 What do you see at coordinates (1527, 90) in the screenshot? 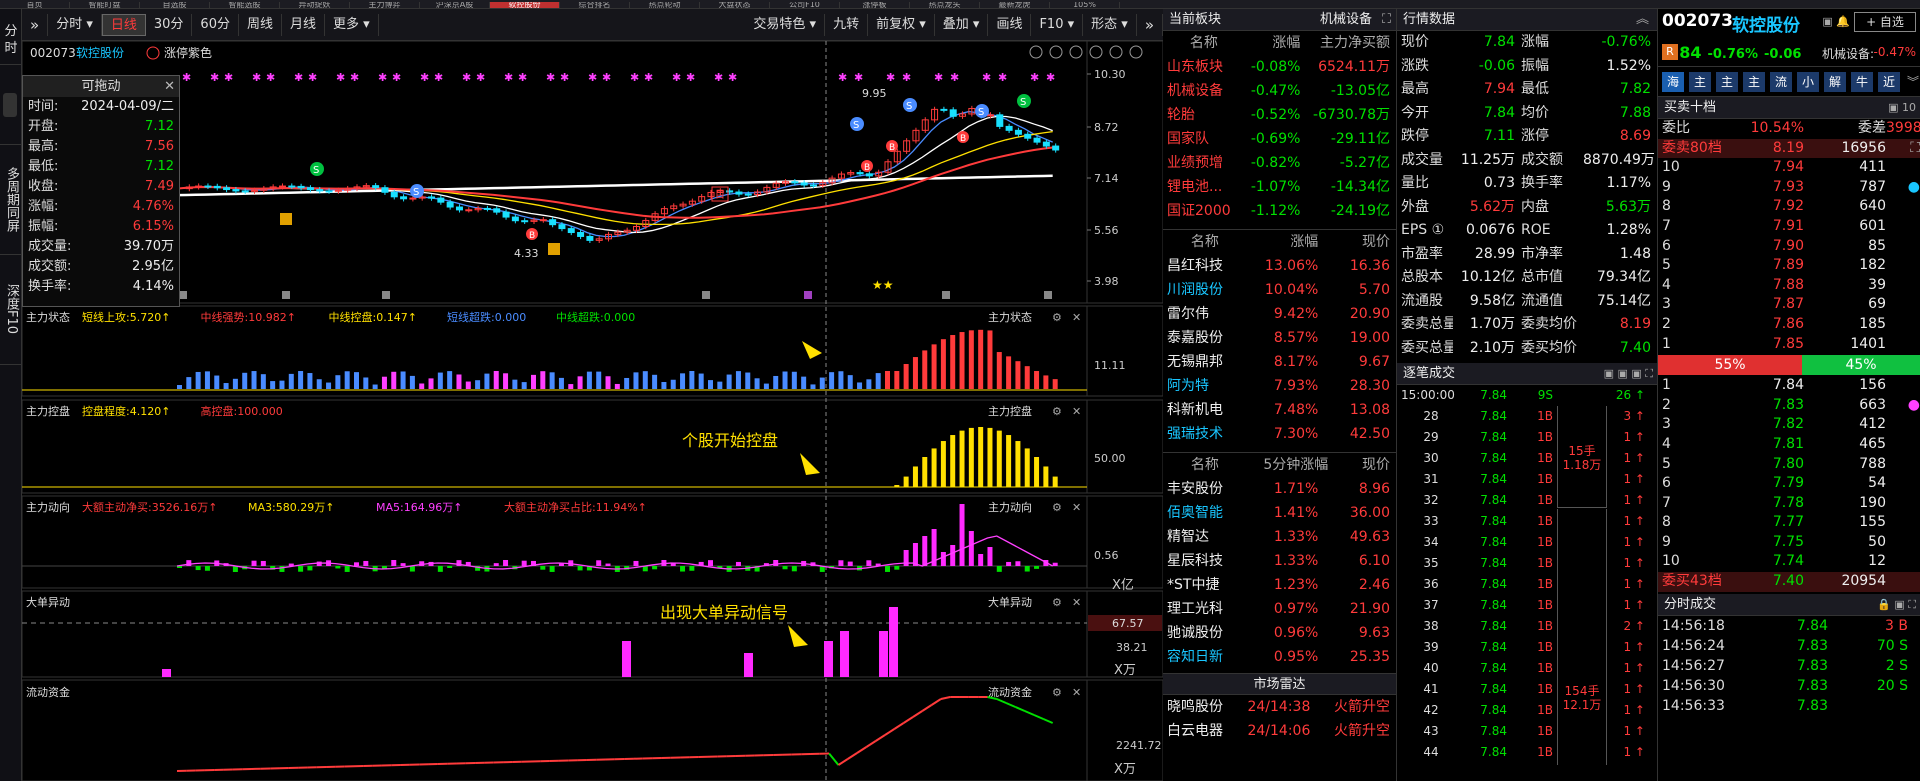
I see `quote-row: 最高 7.94 最低 7.82` at bounding box center [1527, 90].